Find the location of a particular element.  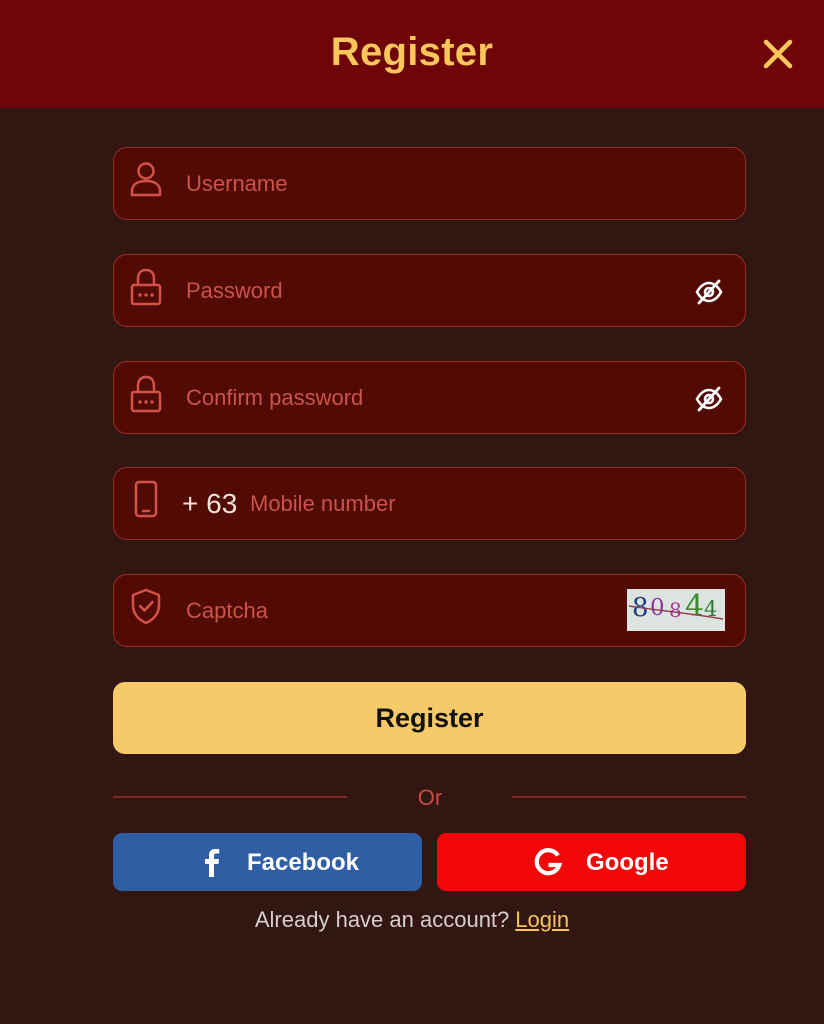

facebook-label: Facebook is located at coordinates (303, 862).